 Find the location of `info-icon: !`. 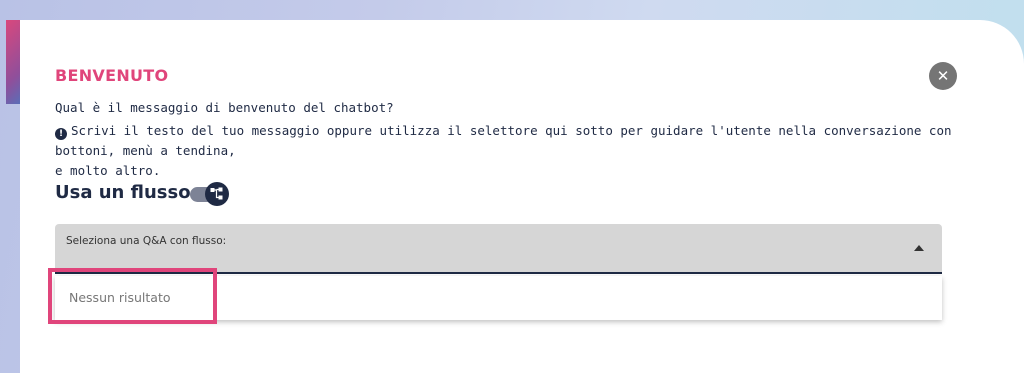

info-icon: ! is located at coordinates (61, 134).